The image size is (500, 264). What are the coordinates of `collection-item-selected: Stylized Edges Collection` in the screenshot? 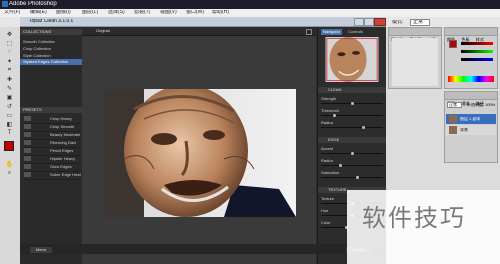 It's located at (45, 62).